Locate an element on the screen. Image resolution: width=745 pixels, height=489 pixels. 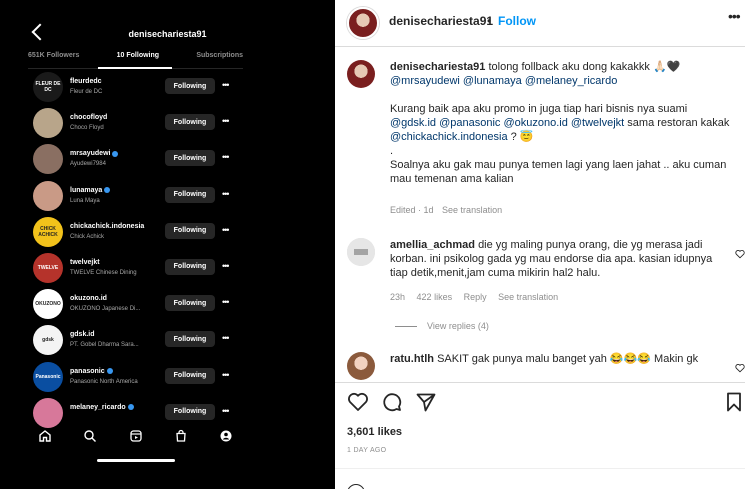
caption-username: denisechariesta91 is located at coordinates (437, 67).